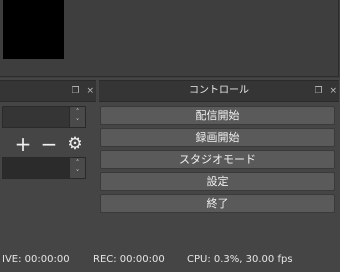 The height and width of the screenshot is (272, 340). Describe the element at coordinates (240, 259) in the screenshot. I see `cpu-status: CPU: 0.3%, 30.00 fps` at that location.